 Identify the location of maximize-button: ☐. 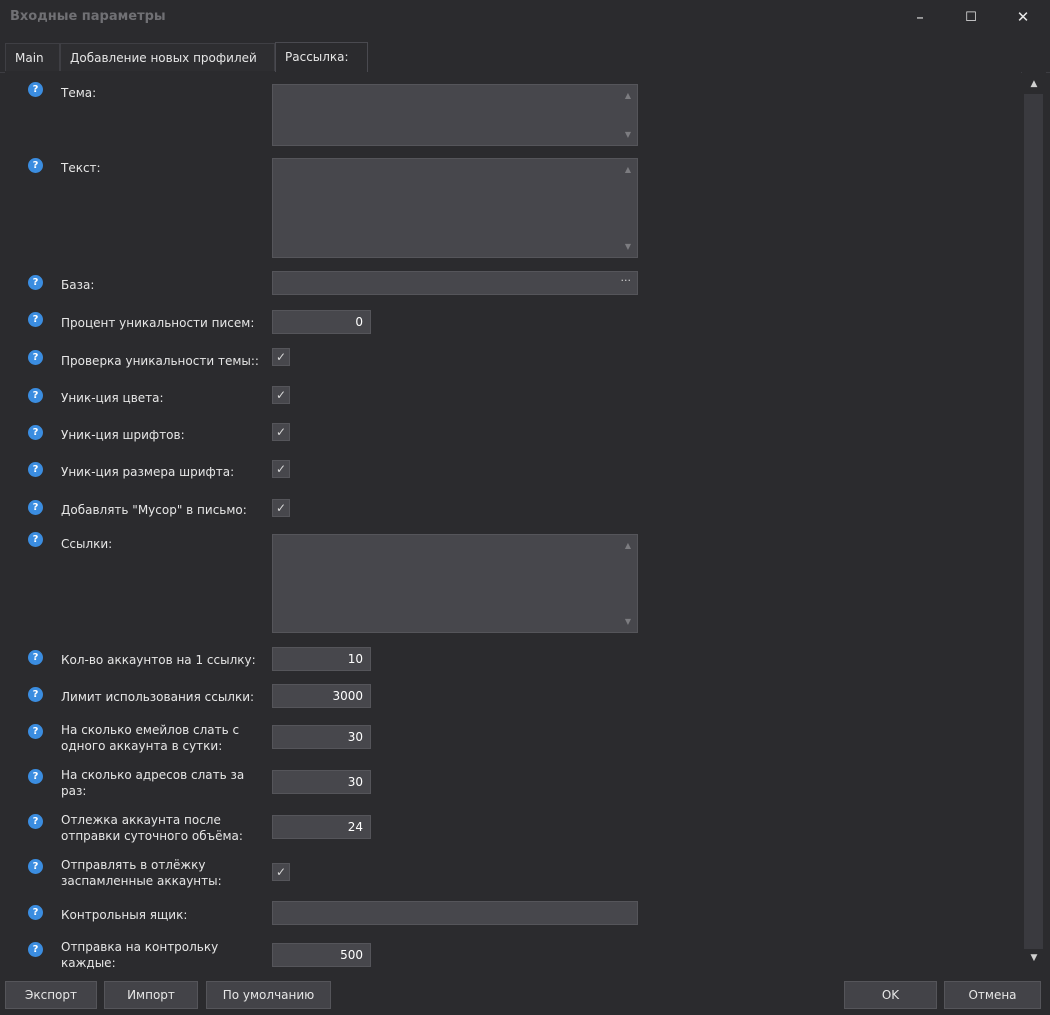
(971, 17).